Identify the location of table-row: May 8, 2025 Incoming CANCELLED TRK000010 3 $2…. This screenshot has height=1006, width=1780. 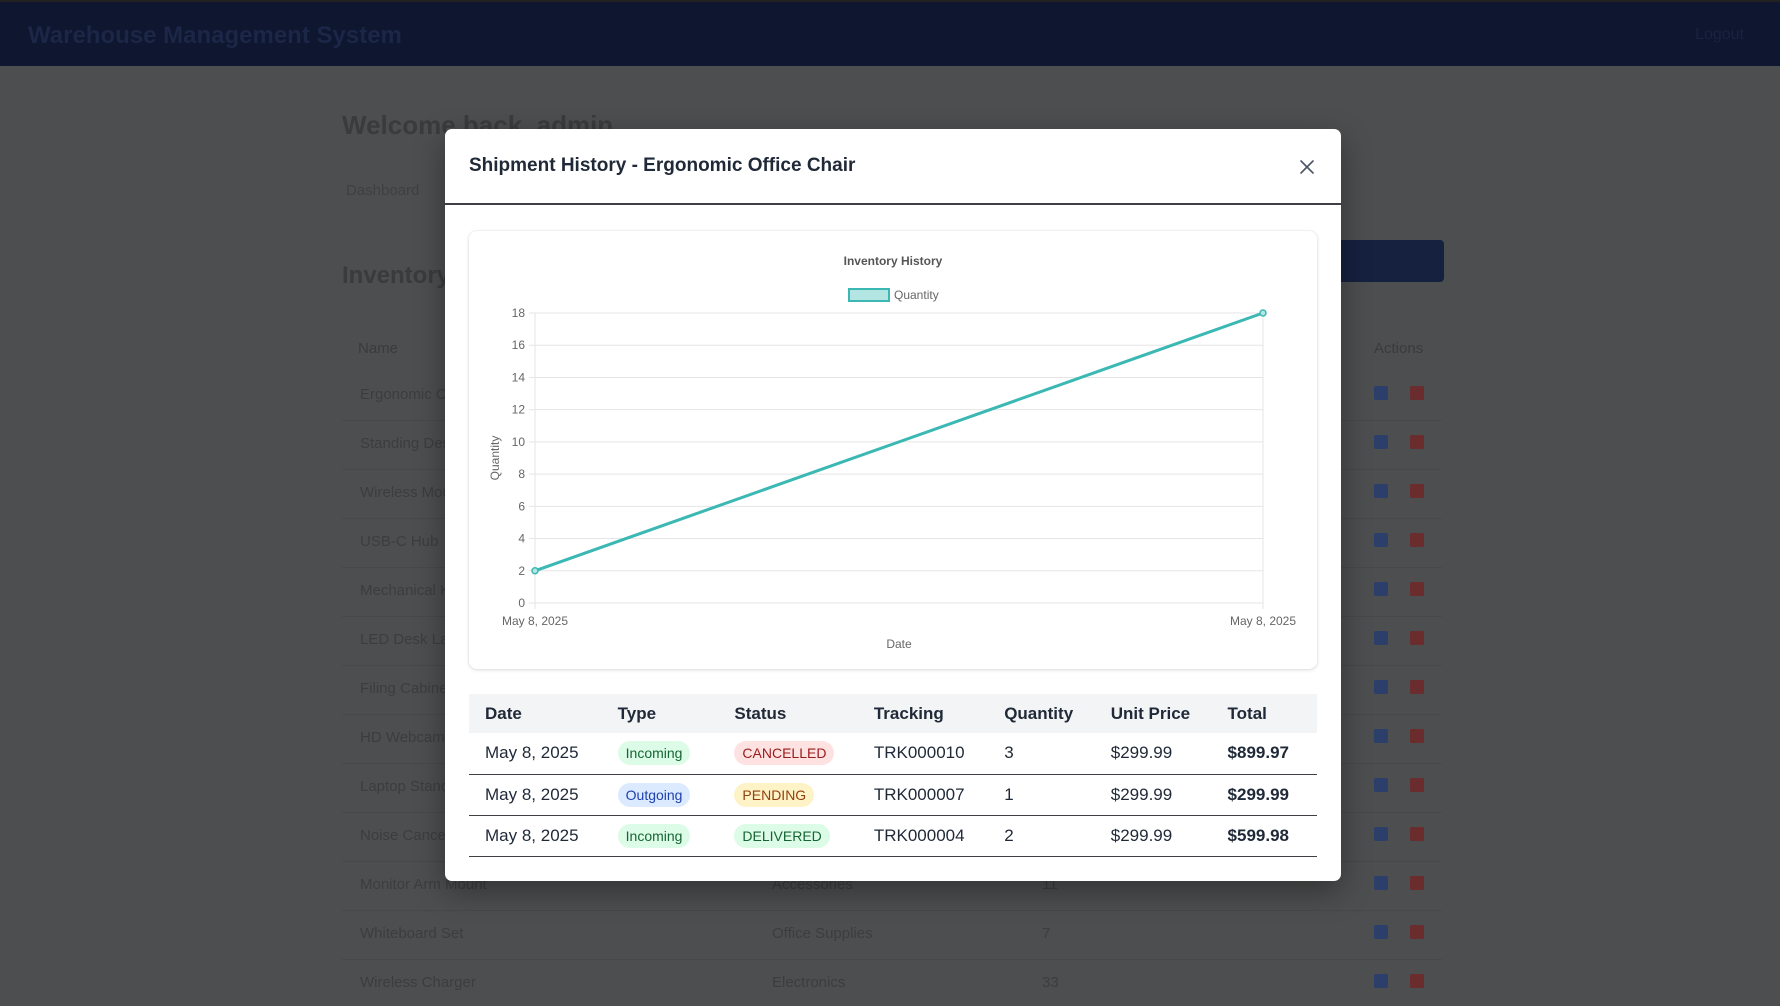
(893, 753).